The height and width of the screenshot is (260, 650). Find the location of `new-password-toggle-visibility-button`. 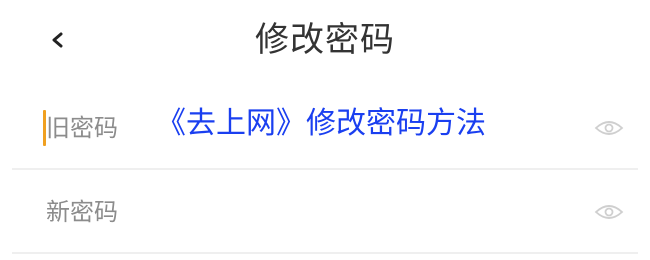

new-password-toggle-visibility-button is located at coordinates (609, 212).